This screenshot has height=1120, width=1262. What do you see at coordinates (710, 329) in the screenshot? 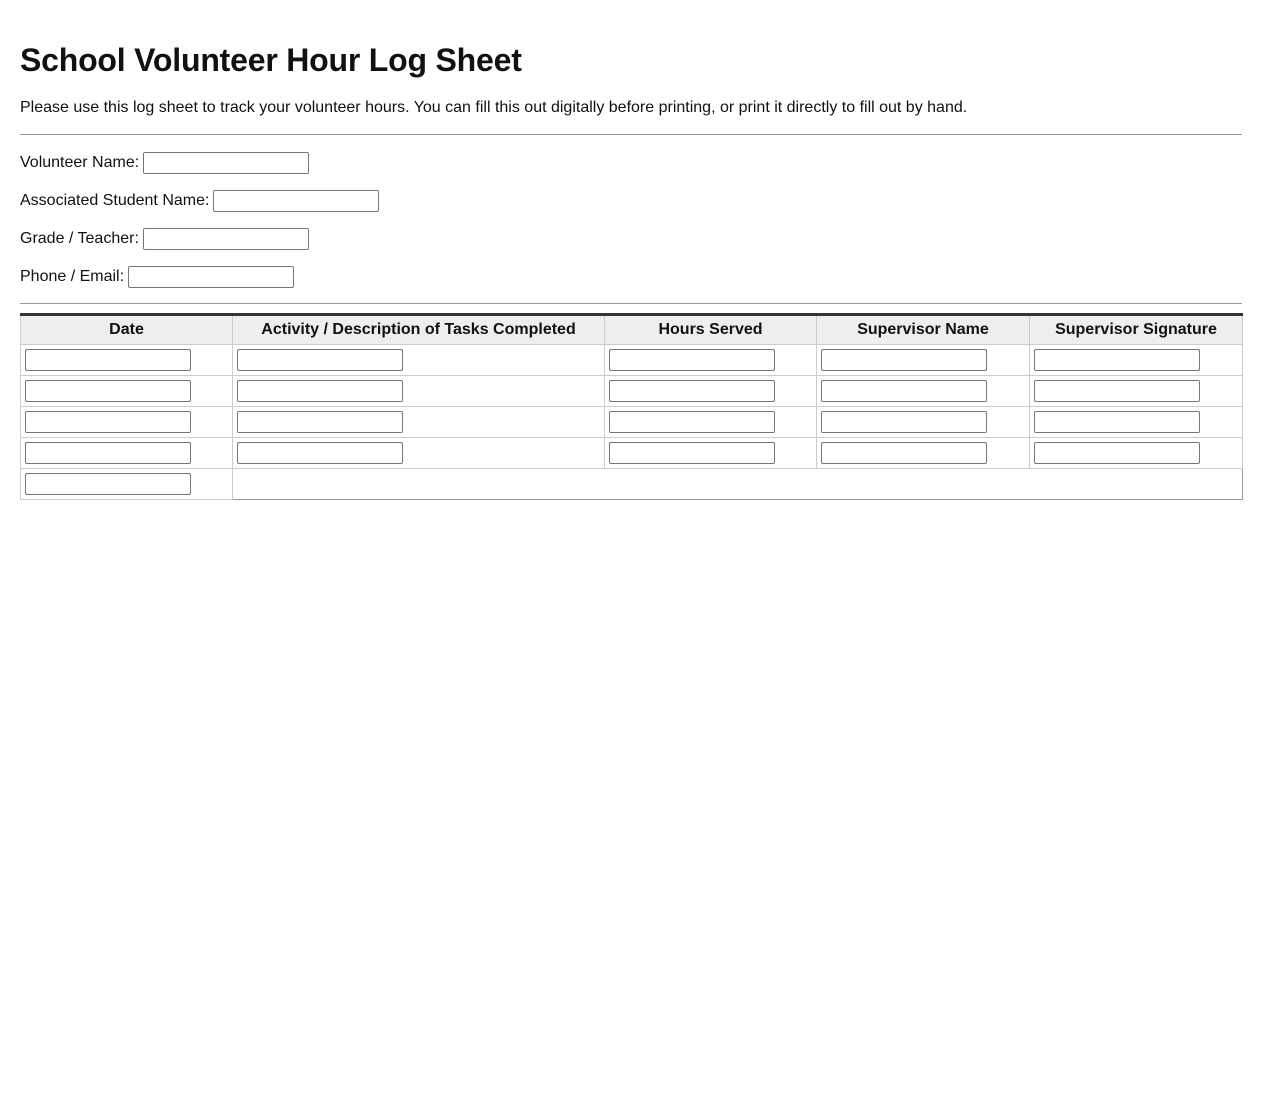
I see `column-header-hours: Hours Served` at bounding box center [710, 329].